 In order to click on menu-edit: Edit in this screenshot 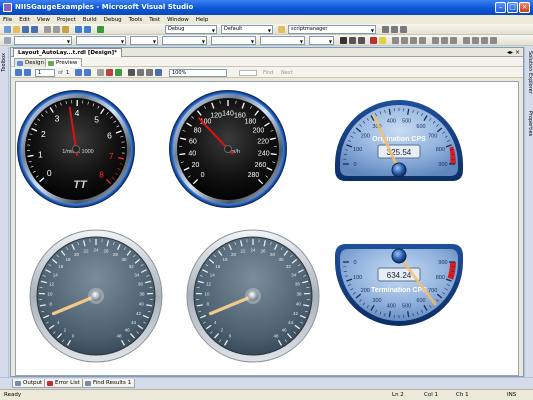, I will do `click(24, 20)`.